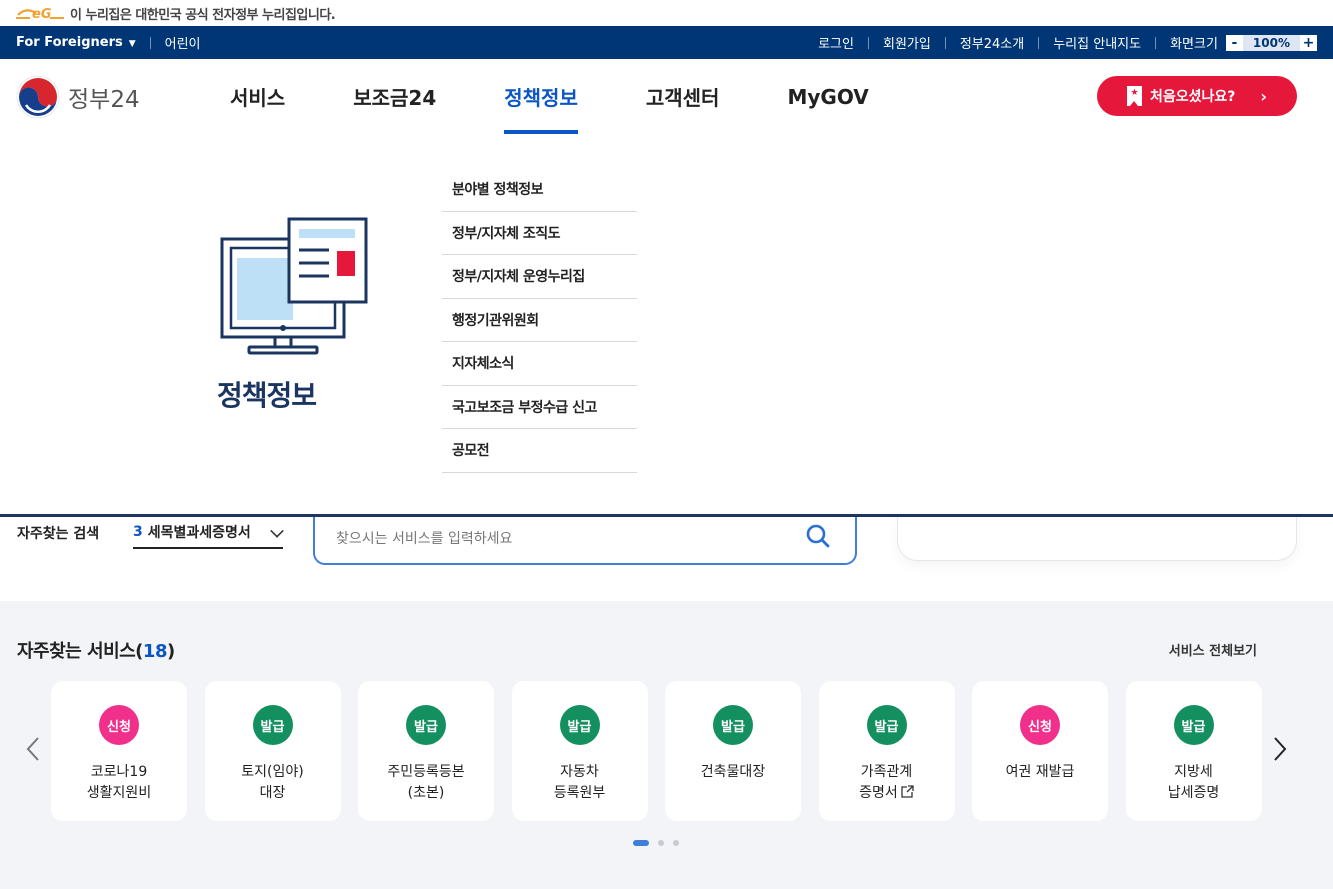 This screenshot has width=1333, height=889. What do you see at coordinates (170, 651) in the screenshot?
I see `services-title-close: )` at bounding box center [170, 651].